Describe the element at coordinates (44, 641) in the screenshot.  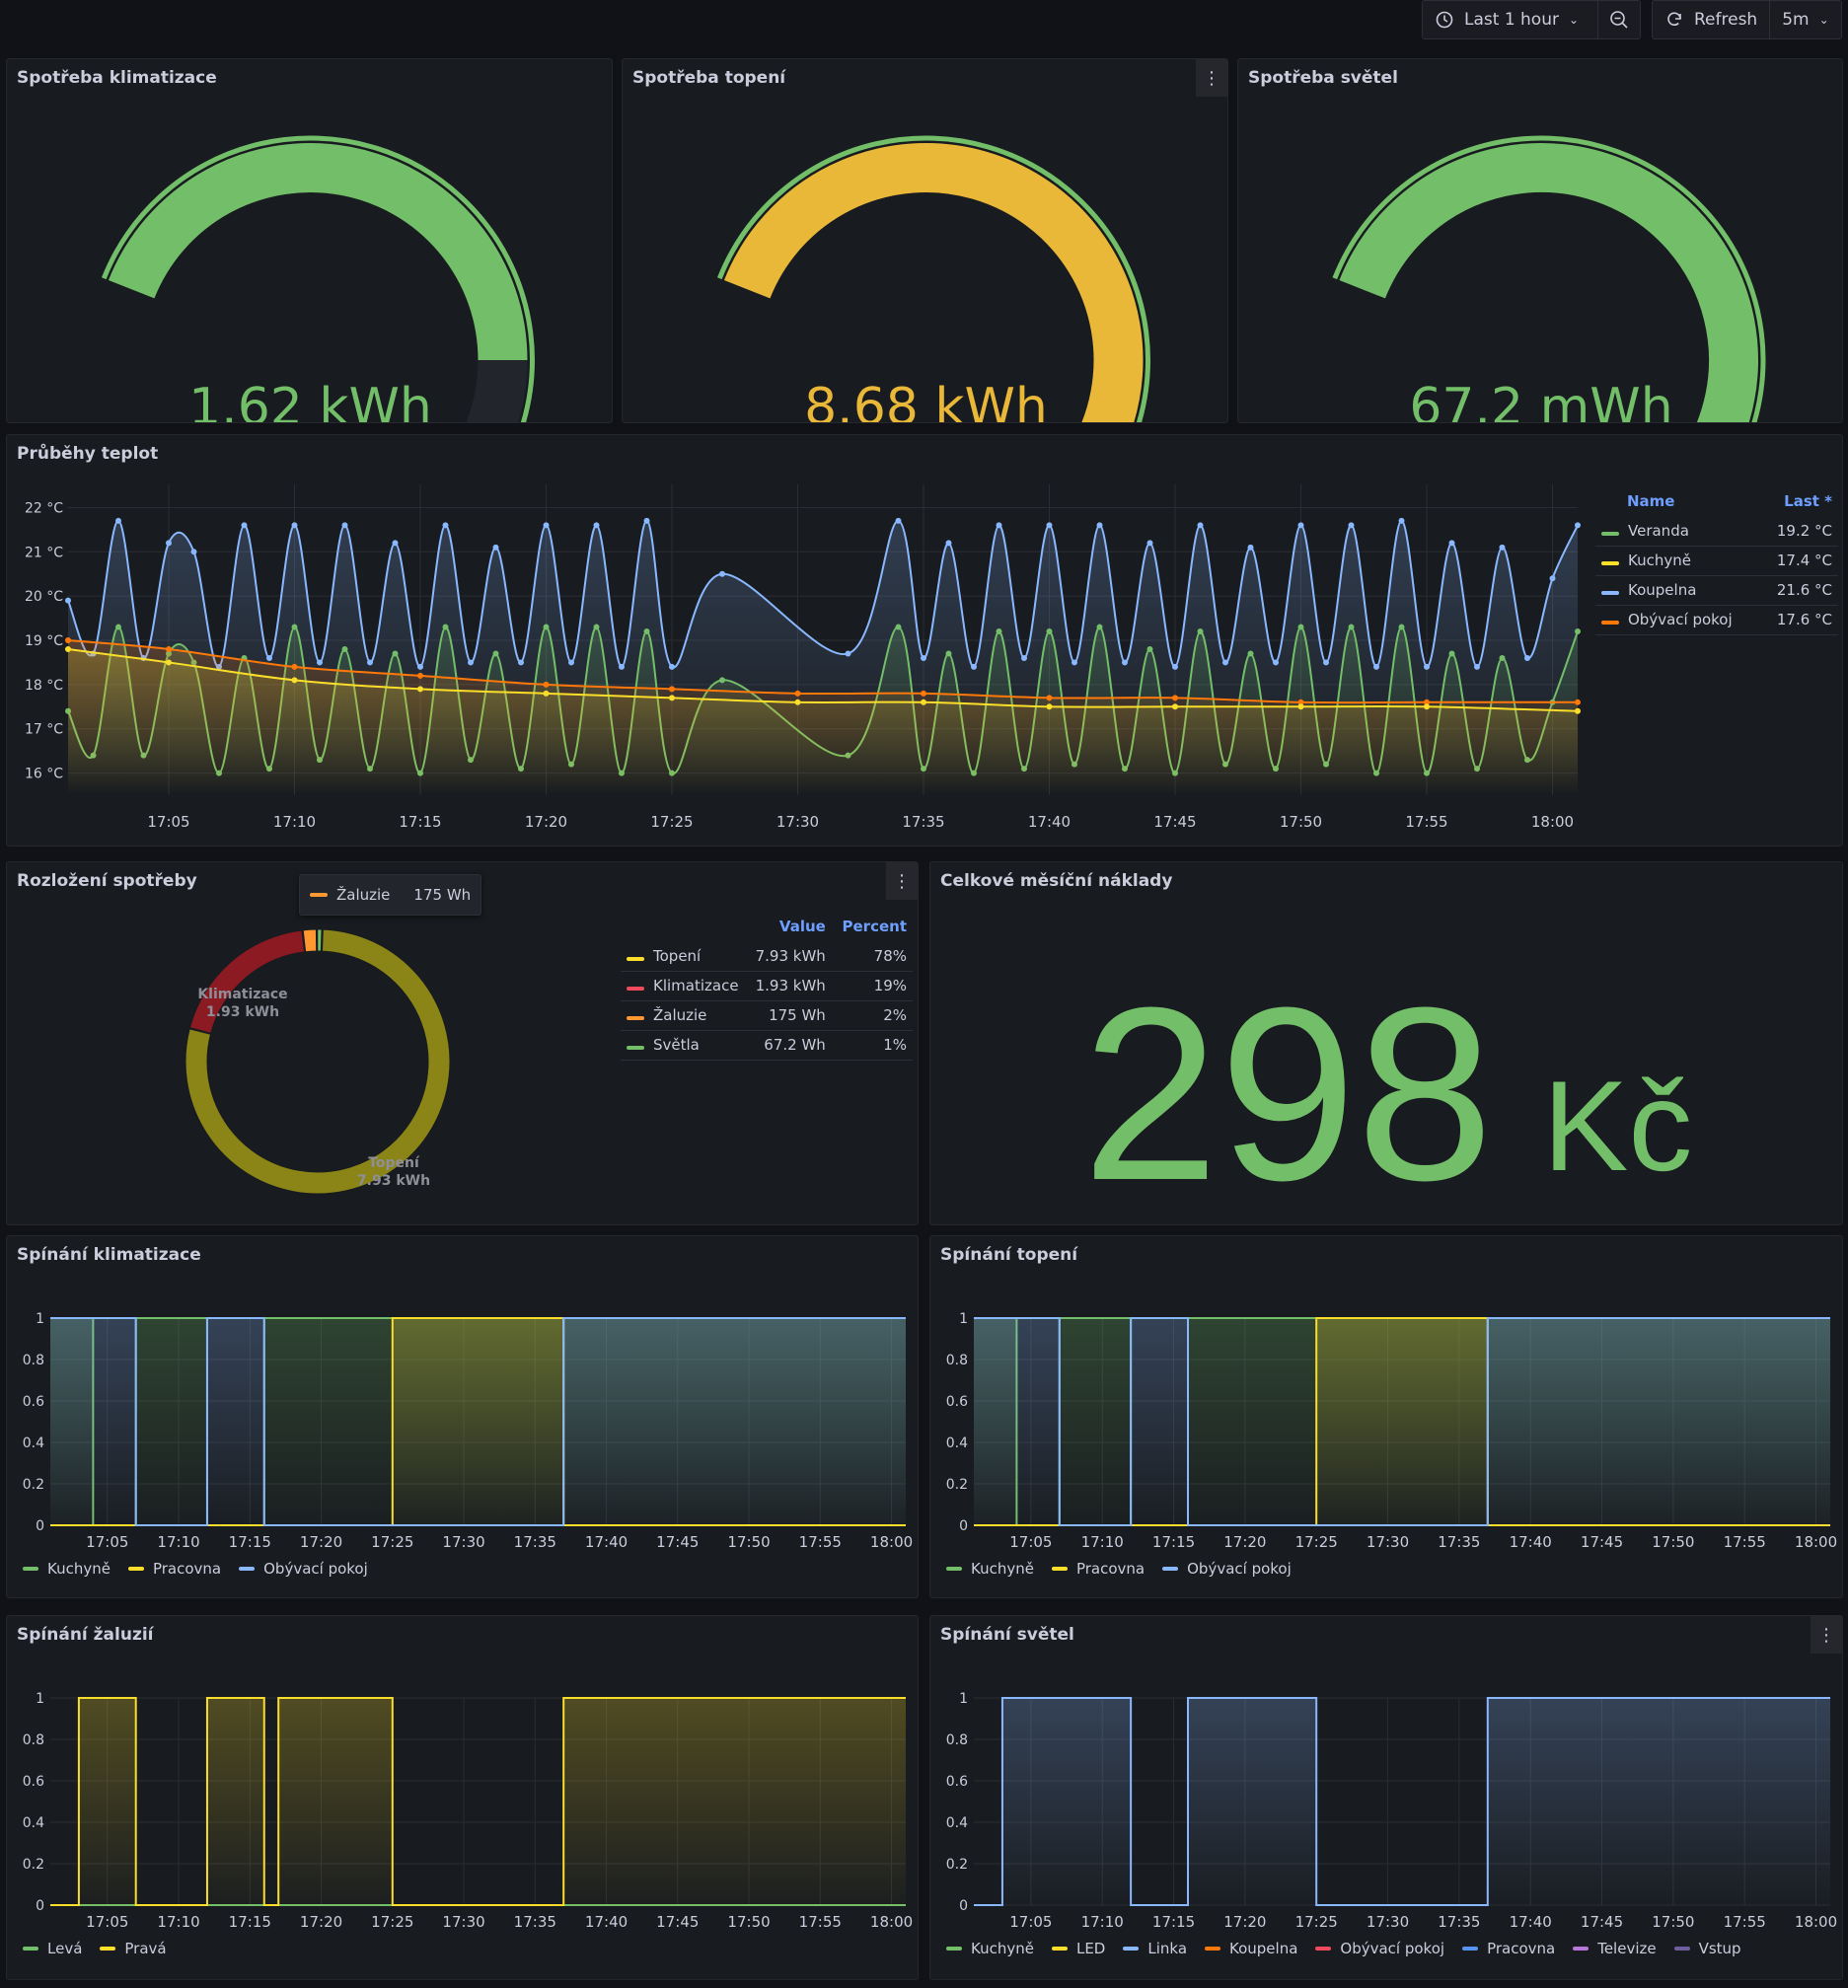
I see `y-tick-label: 19 °C` at that location.